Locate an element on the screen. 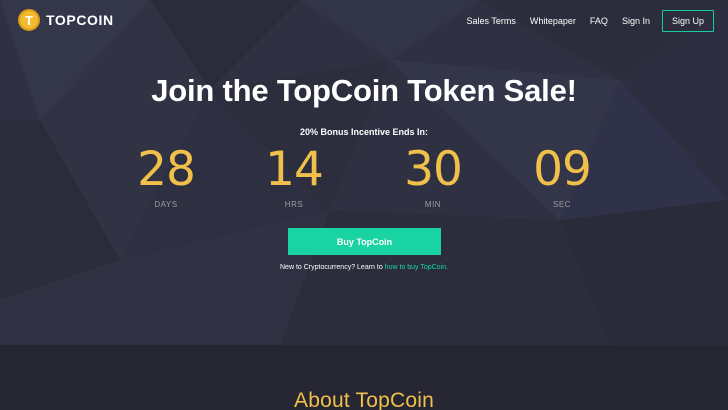 The width and height of the screenshot is (728, 410). learn-prefix: New to Cryptocurrency? Learn to is located at coordinates (332, 267).